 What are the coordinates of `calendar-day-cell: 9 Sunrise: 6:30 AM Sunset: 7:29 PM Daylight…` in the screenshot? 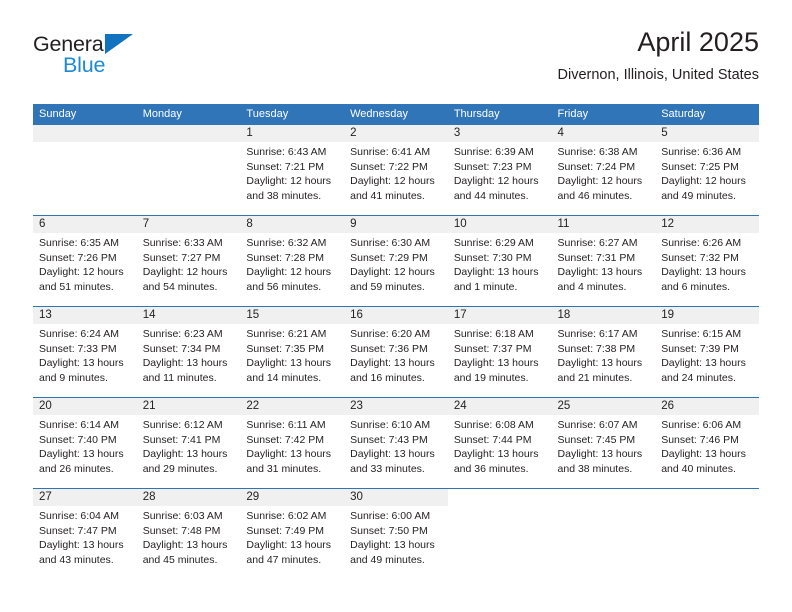 It's located at (396, 261).